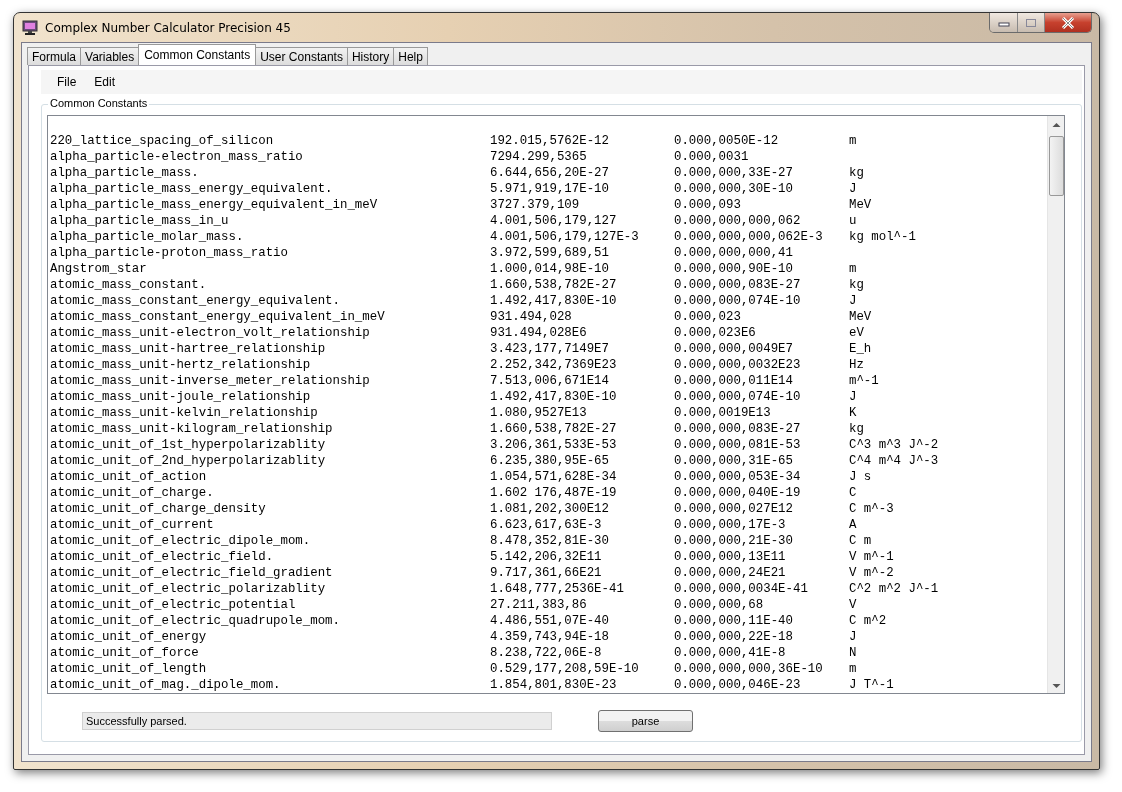 The image size is (1122, 792). What do you see at coordinates (860, 477) in the screenshot?
I see `constant-unit: J s` at bounding box center [860, 477].